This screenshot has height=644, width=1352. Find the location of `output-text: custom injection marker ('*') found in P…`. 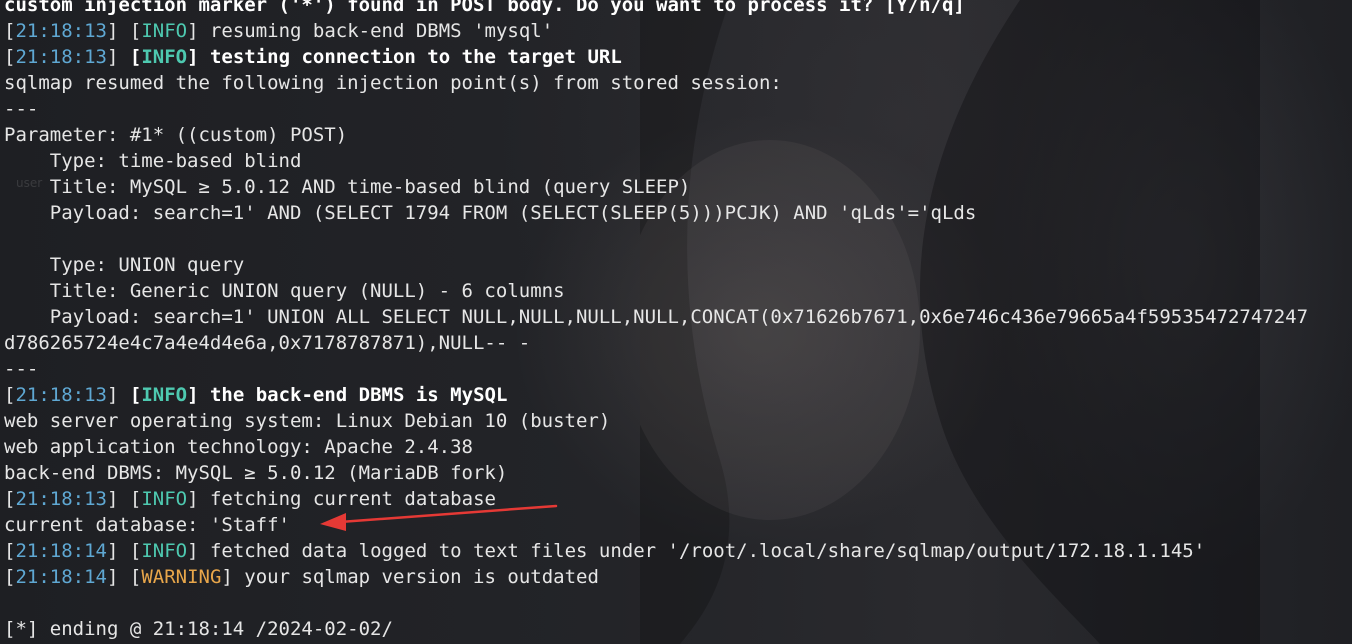

output-text: custom injection marker ('*') found in P… is located at coordinates (484, 8).